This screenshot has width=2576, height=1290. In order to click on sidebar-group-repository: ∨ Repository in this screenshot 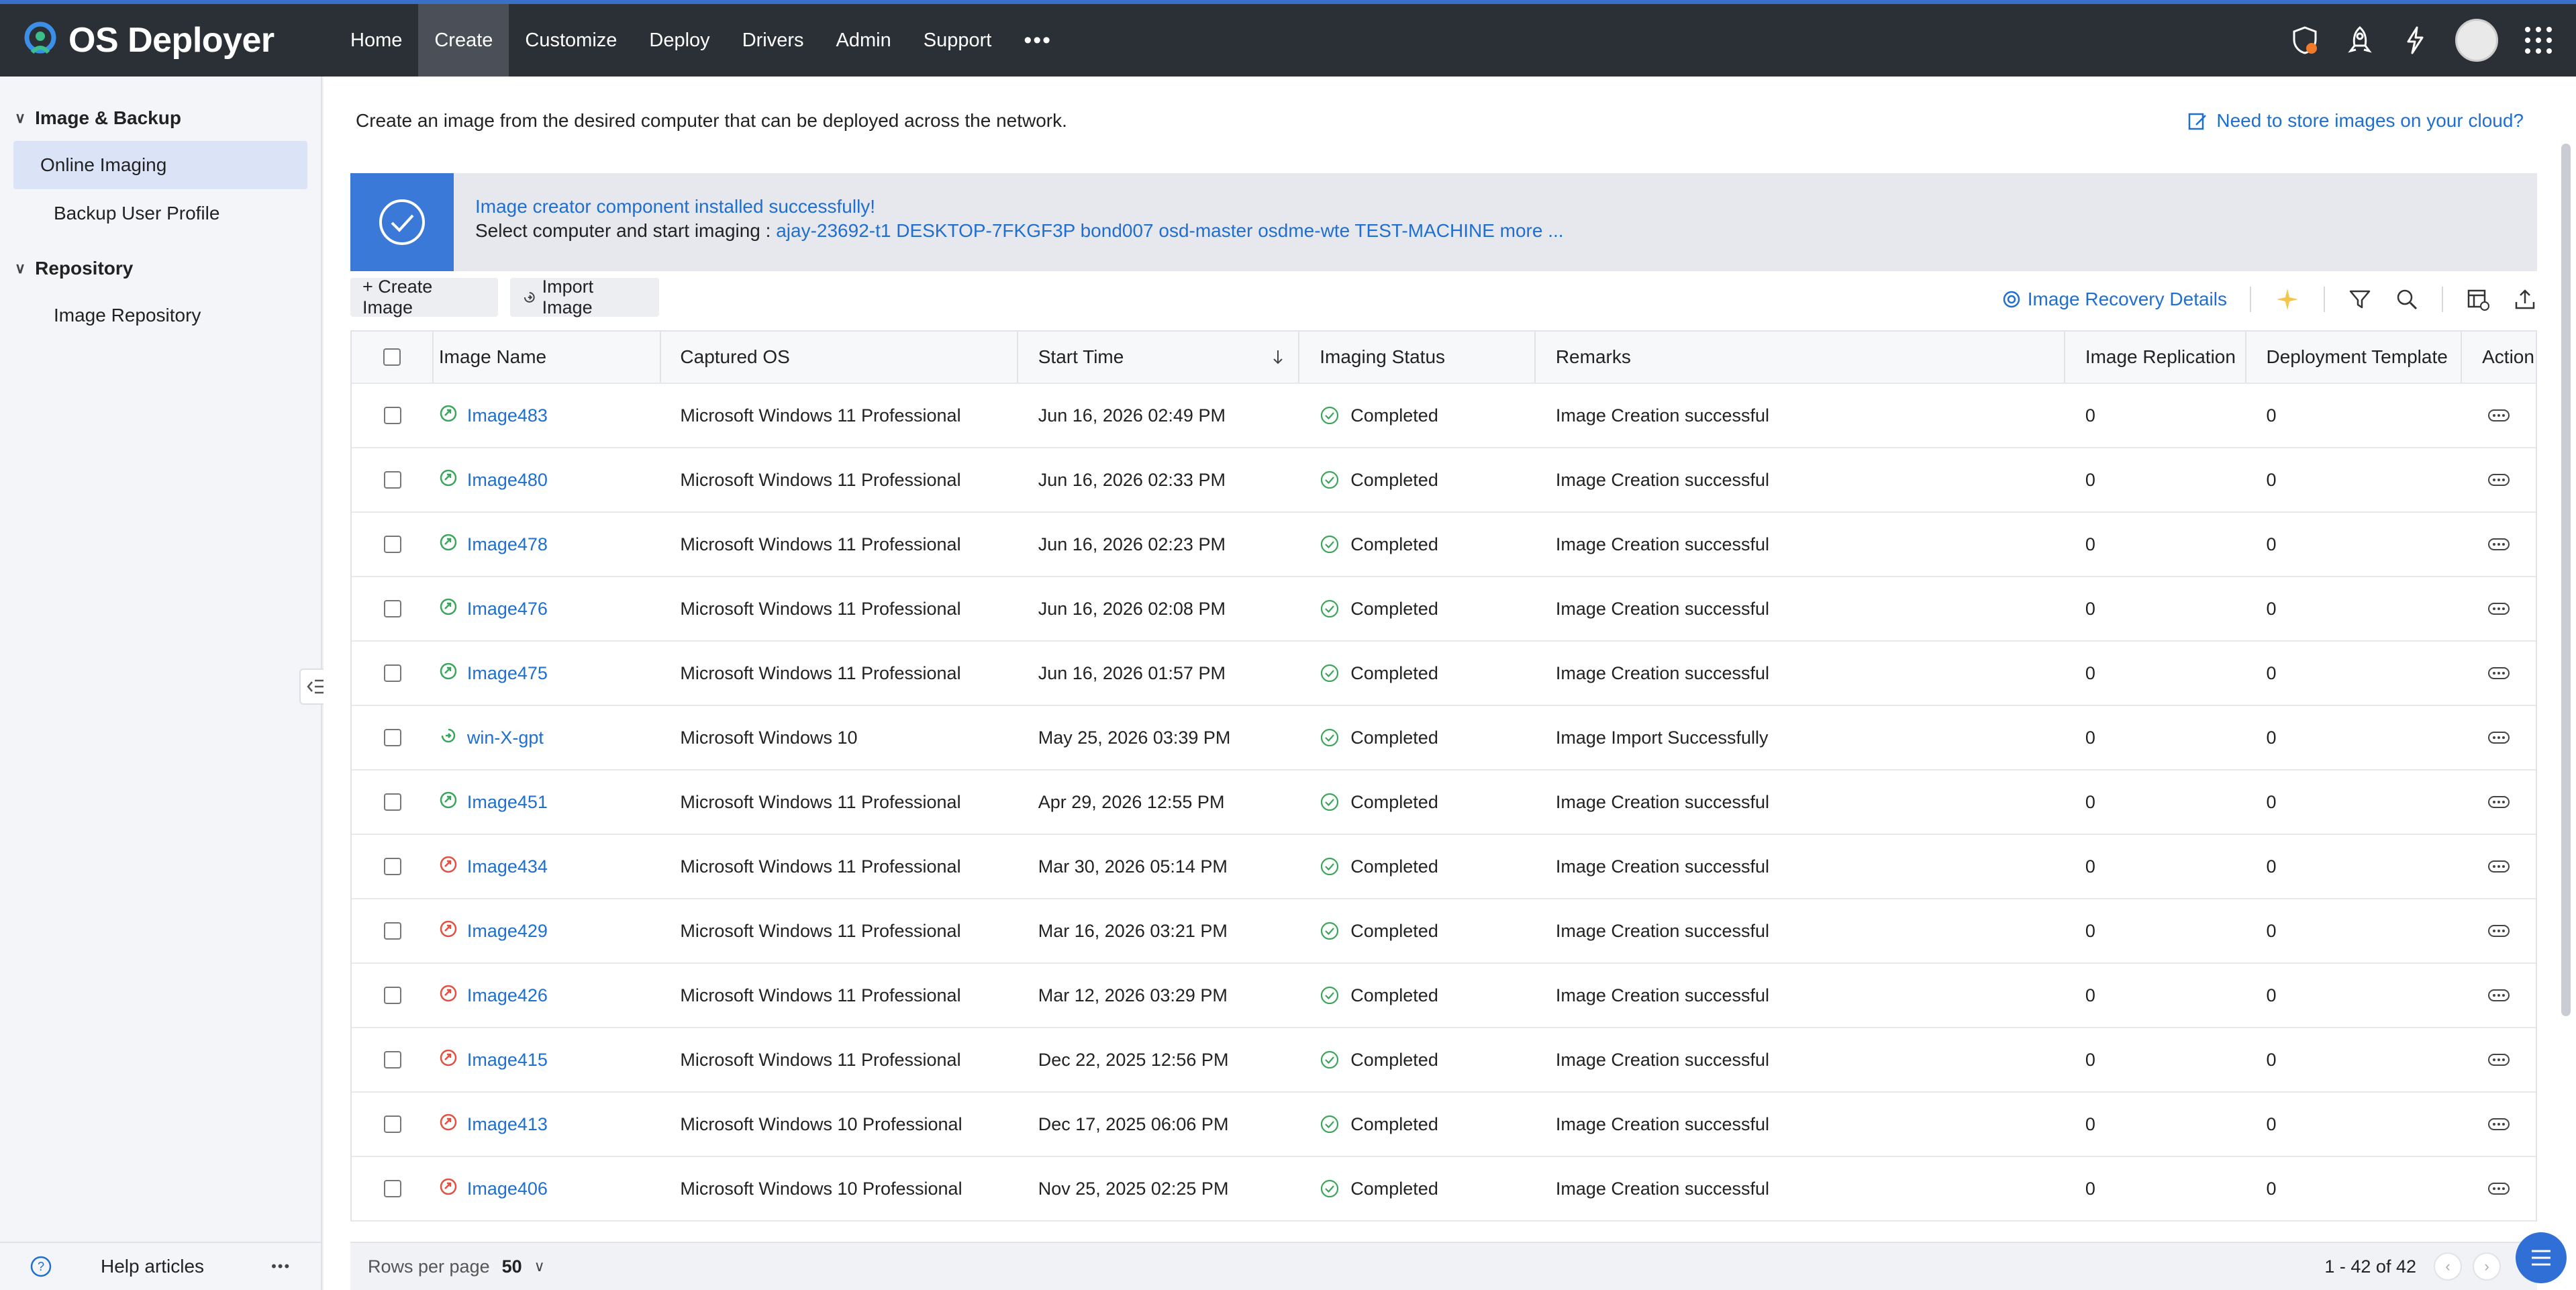, I will do `click(160, 268)`.